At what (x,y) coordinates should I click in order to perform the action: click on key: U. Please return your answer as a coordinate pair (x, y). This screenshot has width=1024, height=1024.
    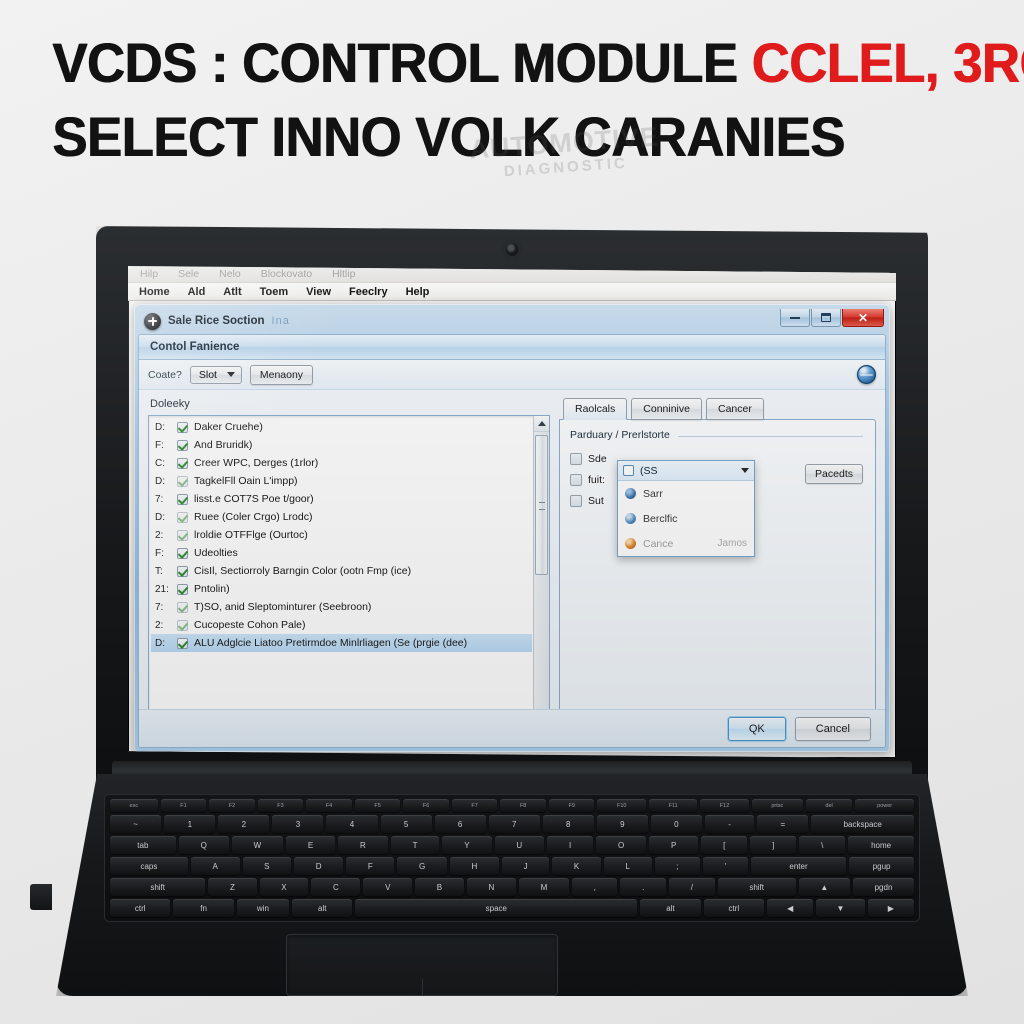
    Looking at the image, I should click on (519, 845).